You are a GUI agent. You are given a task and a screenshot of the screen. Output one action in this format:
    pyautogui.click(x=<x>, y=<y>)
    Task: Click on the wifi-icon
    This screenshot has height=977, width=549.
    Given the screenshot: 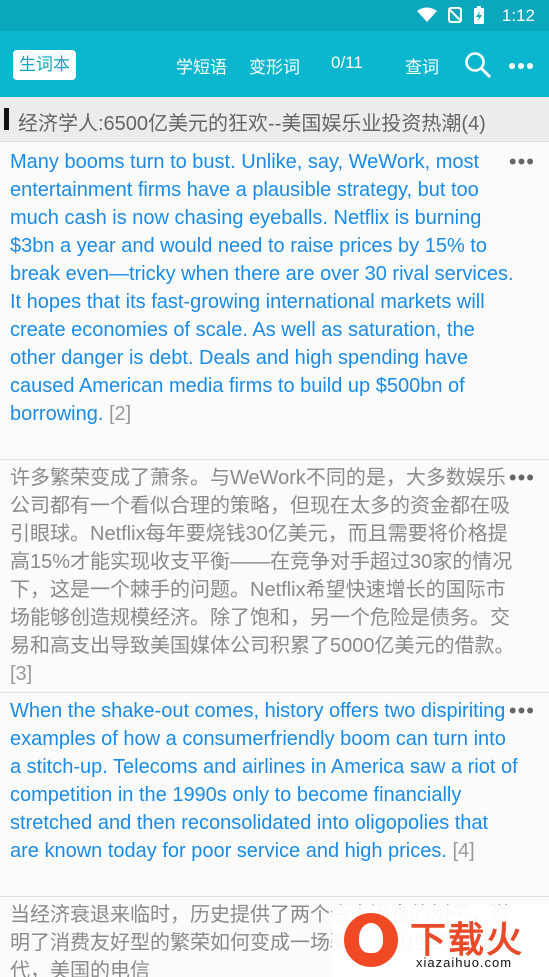 What is the action you would take?
    pyautogui.click(x=427, y=14)
    